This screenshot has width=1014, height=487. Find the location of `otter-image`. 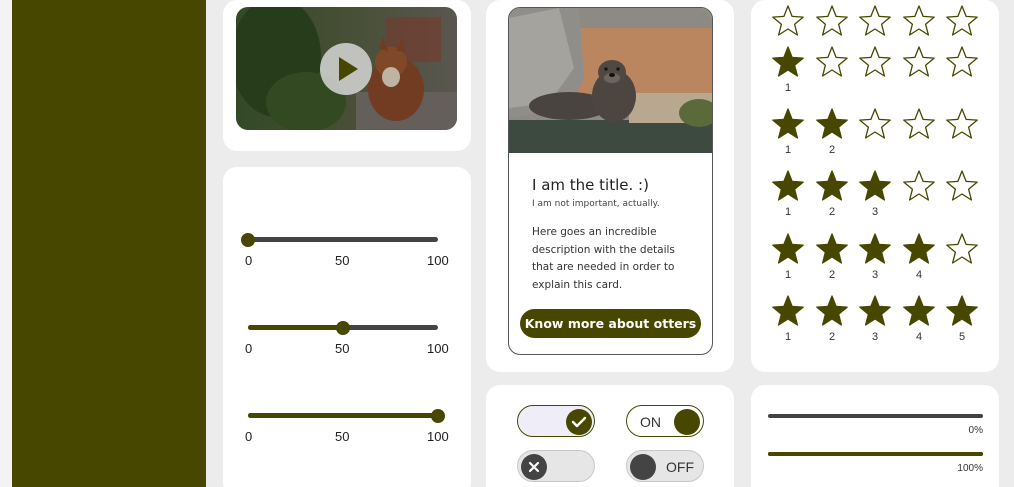

otter-image is located at coordinates (610, 80).